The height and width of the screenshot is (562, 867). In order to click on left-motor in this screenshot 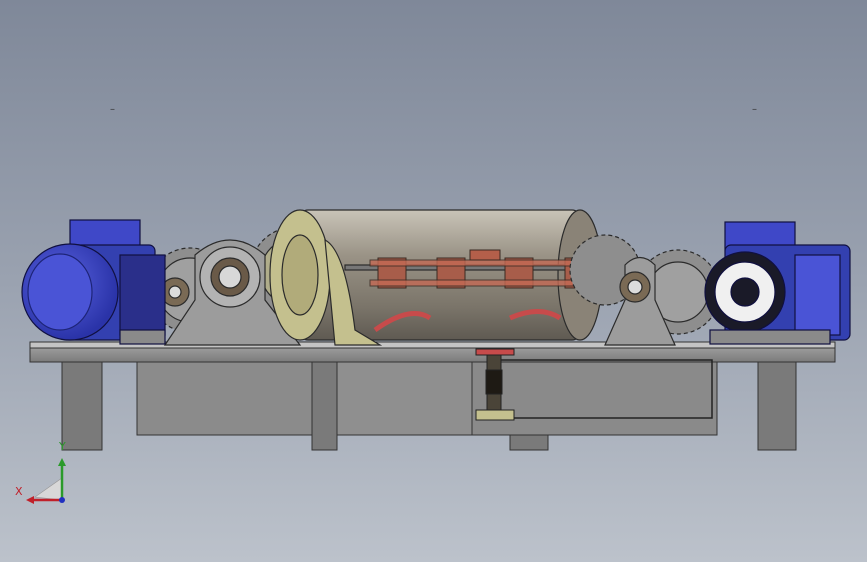, I will do `click(93, 282)`.